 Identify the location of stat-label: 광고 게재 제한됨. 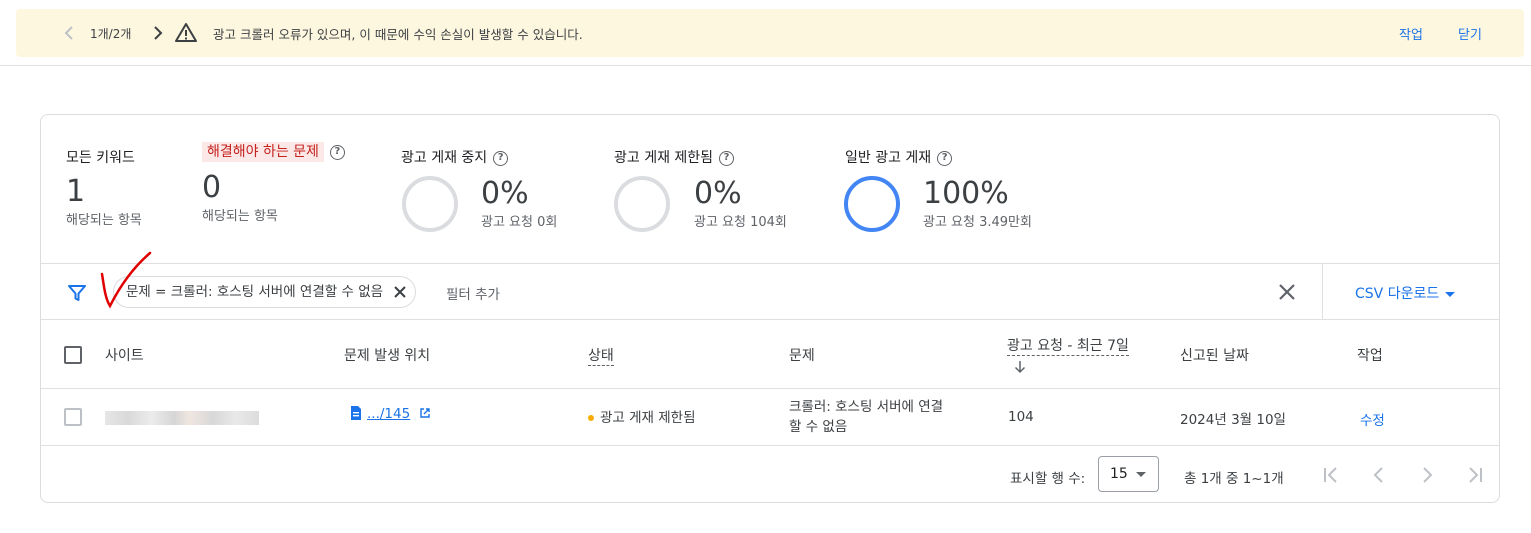
(664, 158).